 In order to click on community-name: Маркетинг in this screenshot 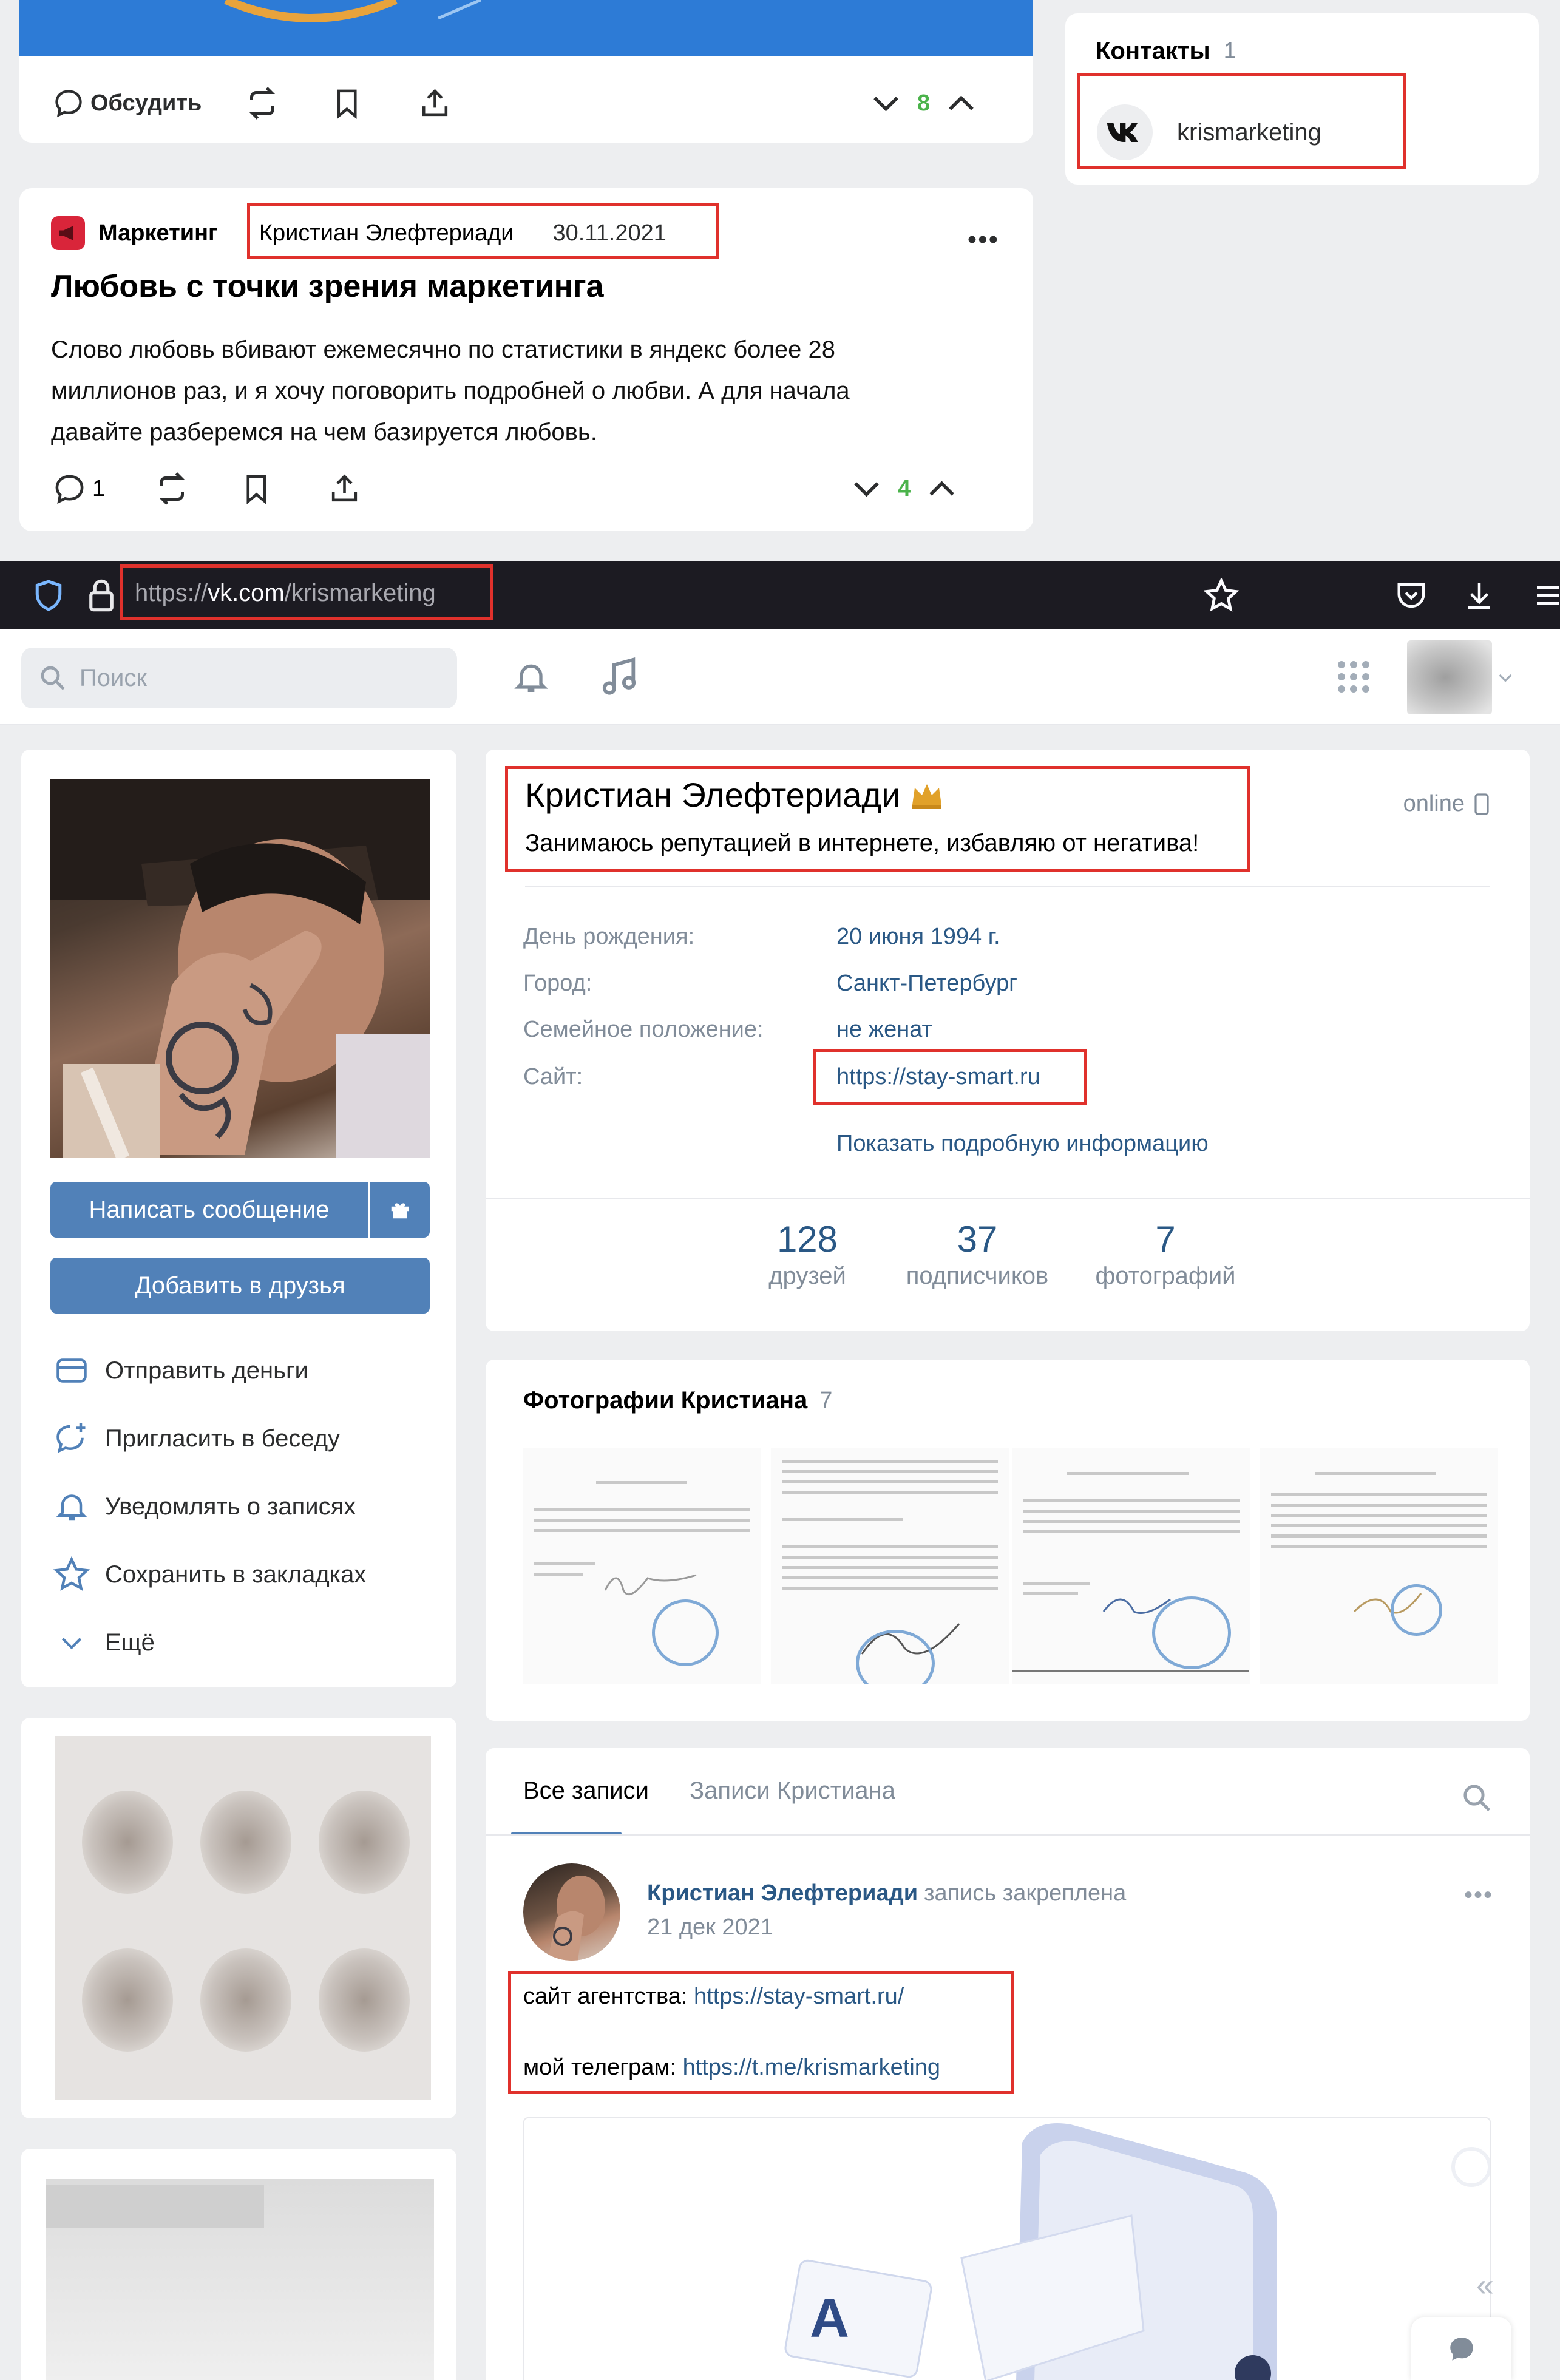, I will do `click(158, 233)`.